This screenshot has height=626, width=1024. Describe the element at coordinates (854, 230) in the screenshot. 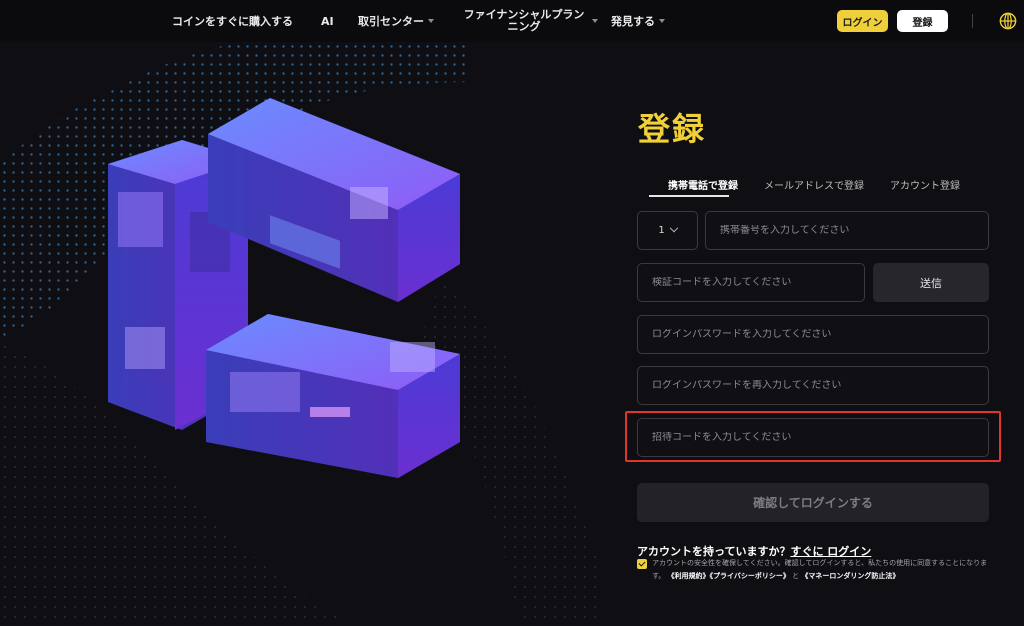

I see `phone-input` at that location.